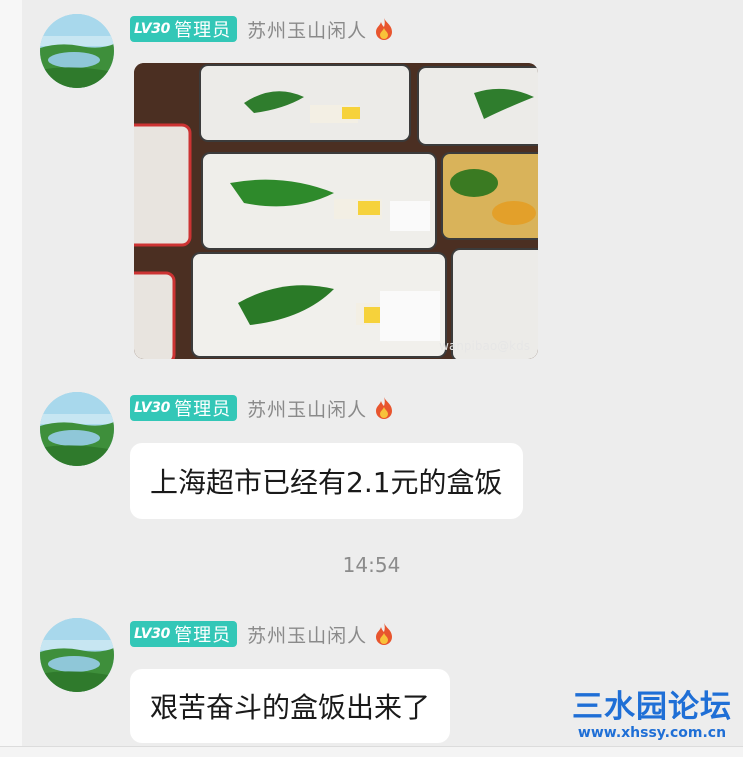  I want to click on site-watermark-url: www.xhssy.com.cn, so click(652, 733).